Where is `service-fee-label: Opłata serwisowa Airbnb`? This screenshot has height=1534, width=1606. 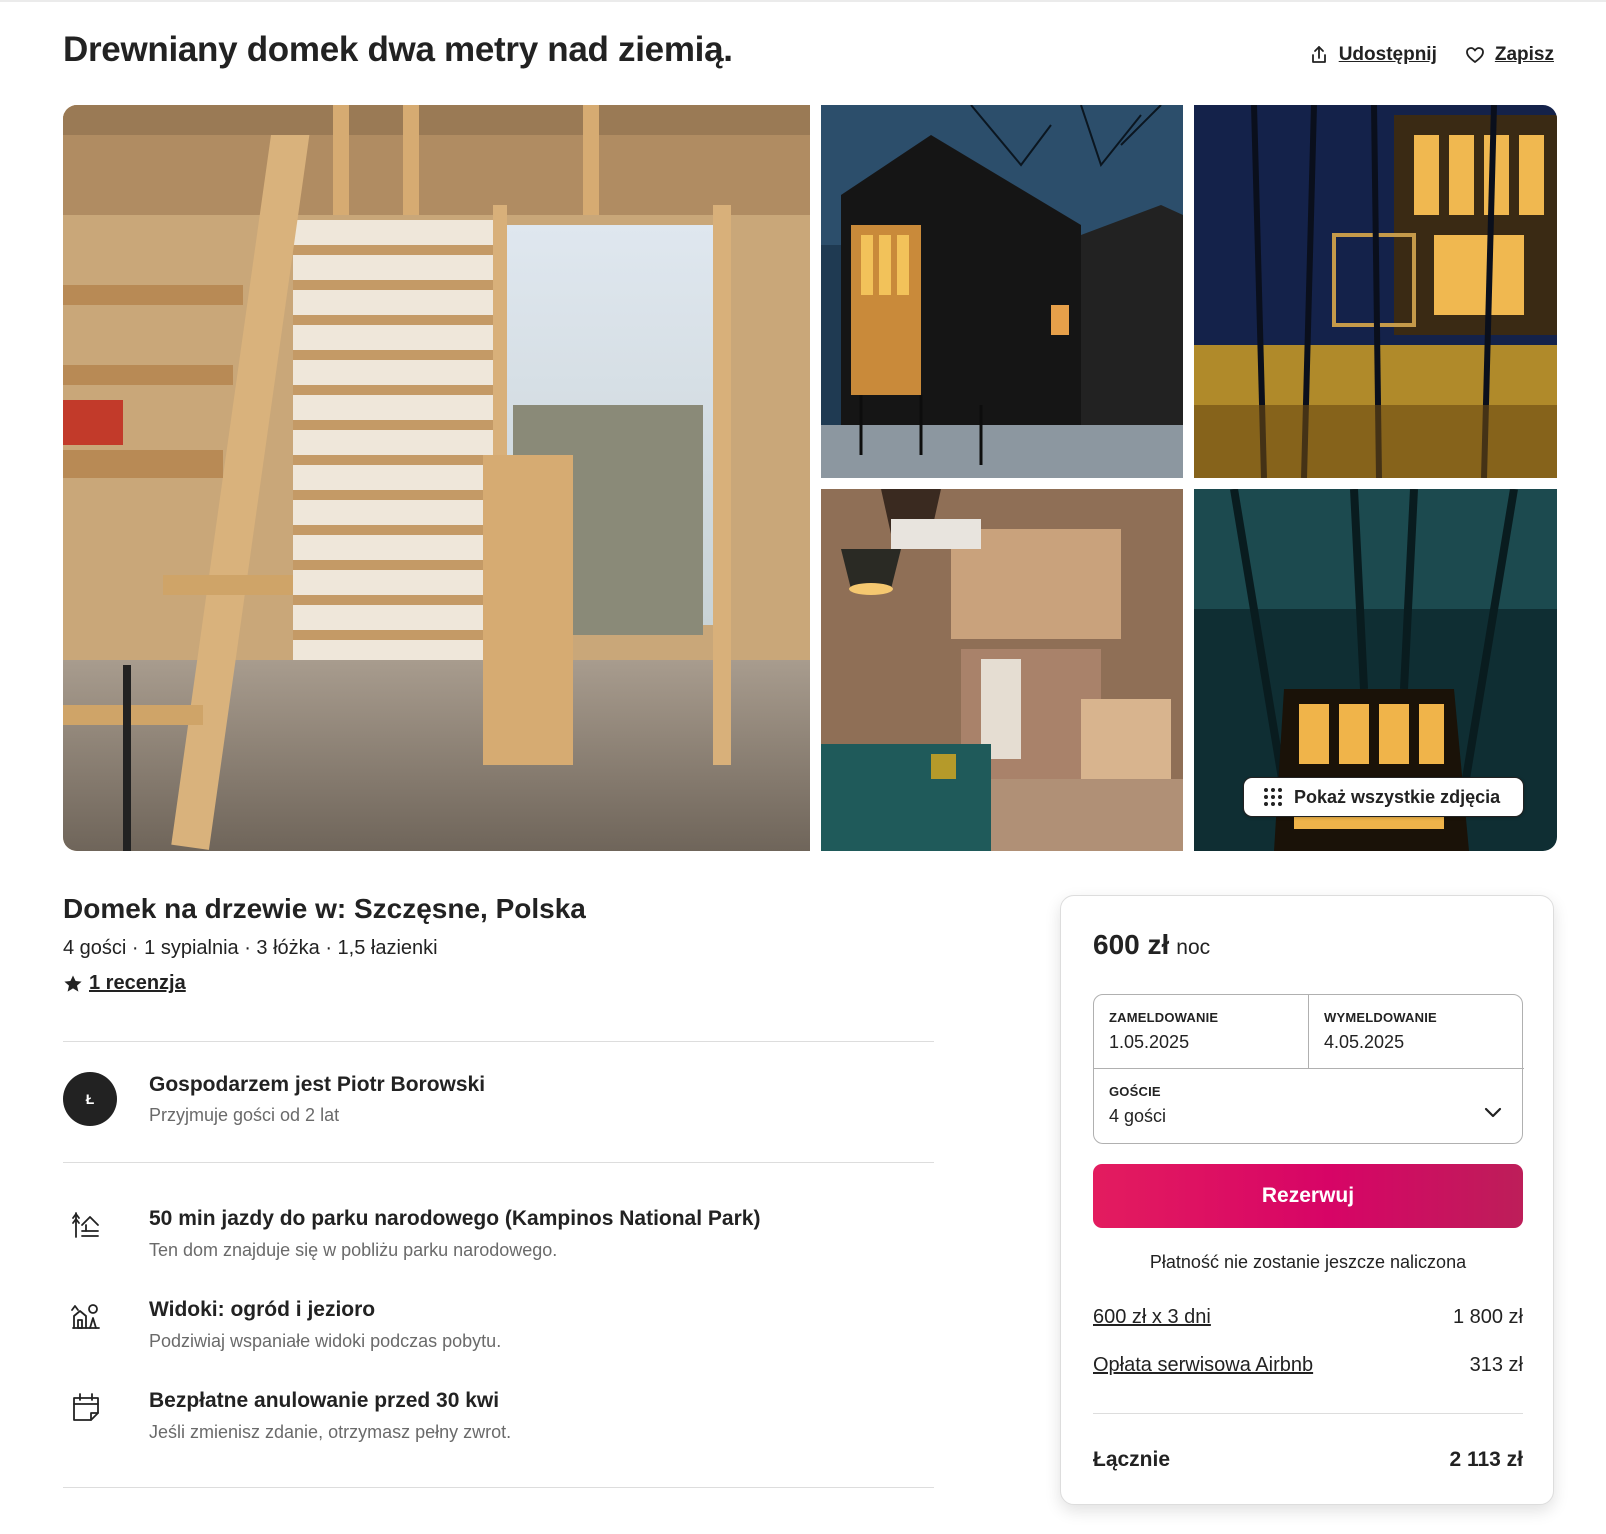
service-fee-label: Opłata serwisowa Airbnb is located at coordinates (1203, 1365).